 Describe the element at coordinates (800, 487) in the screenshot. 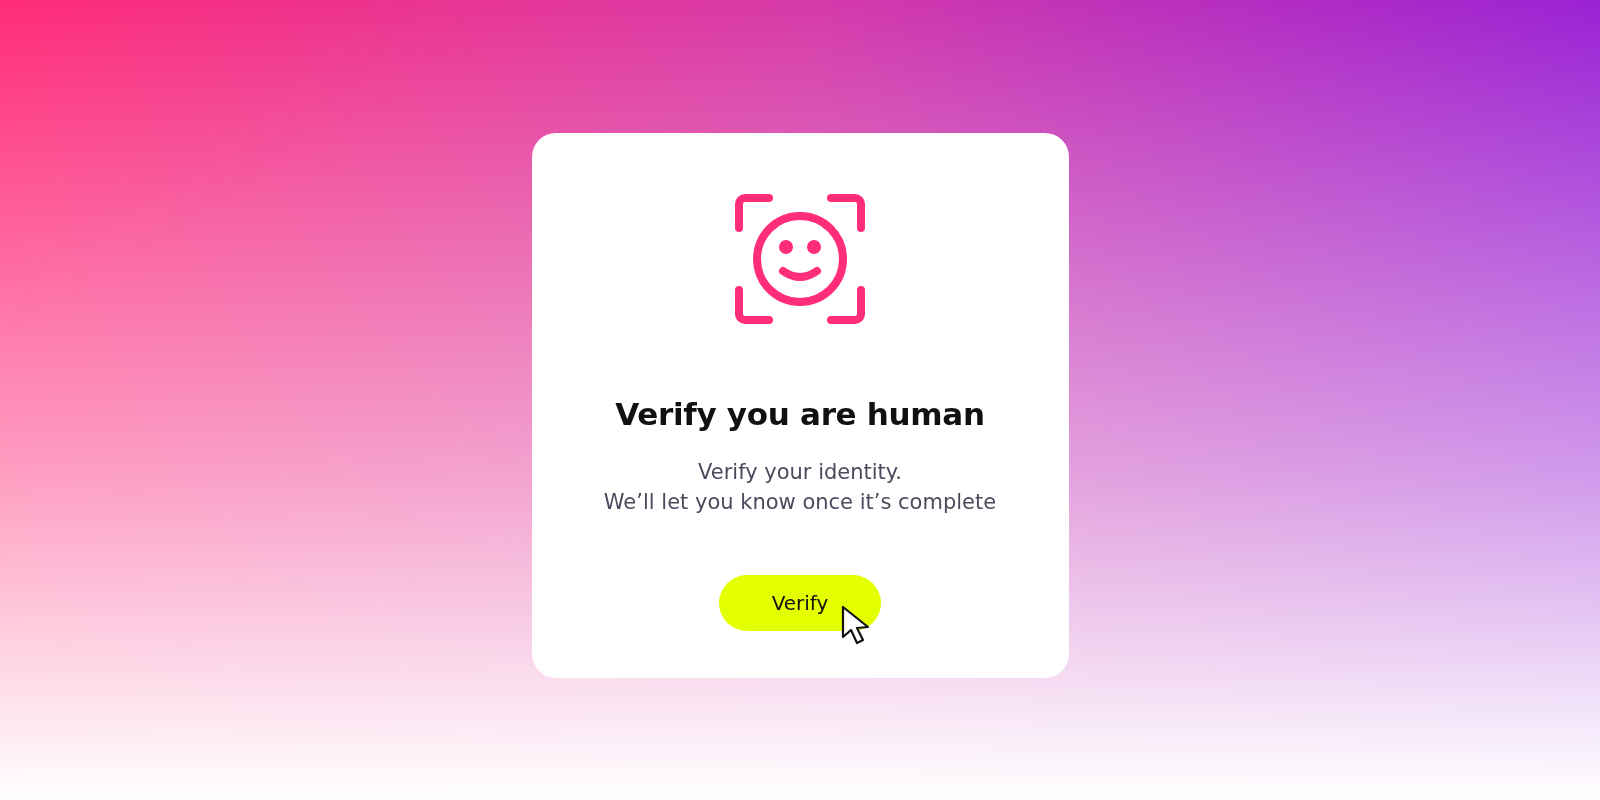

I see `dialog-message: Verify your identity. We’ll let you know once it’s complete` at that location.